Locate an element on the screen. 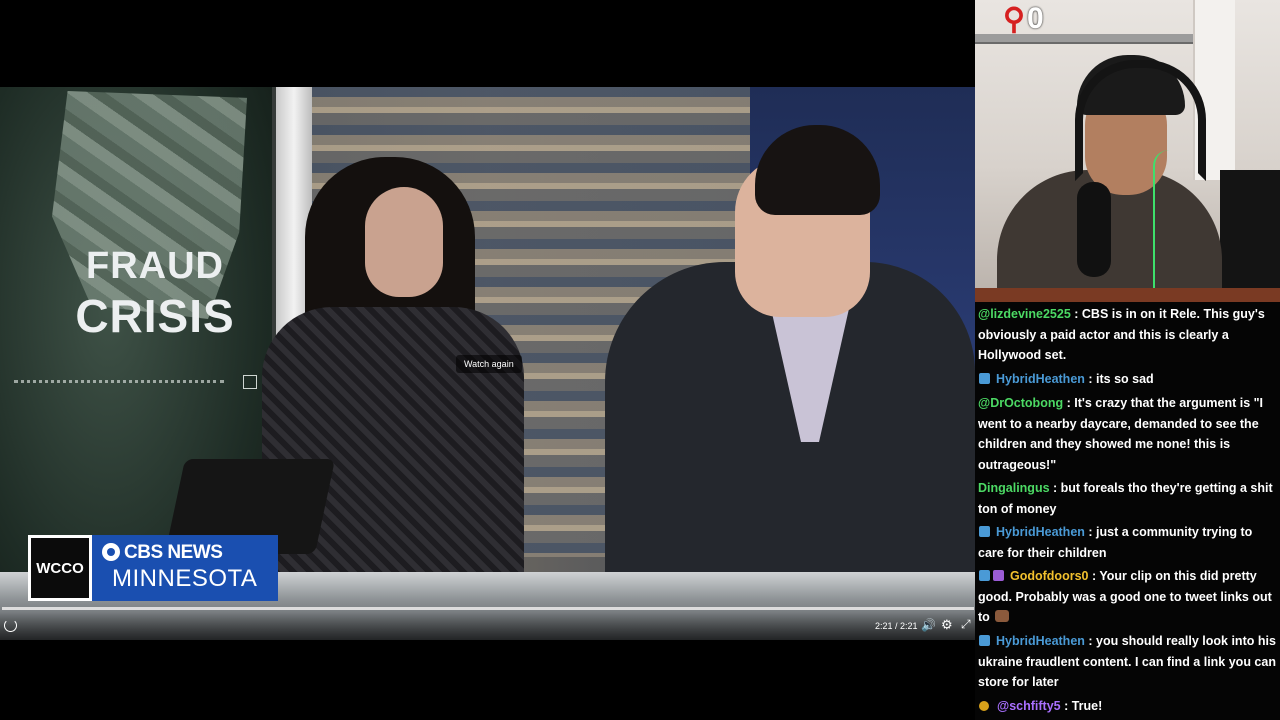  cbs-eye-icon is located at coordinates (111, 552).